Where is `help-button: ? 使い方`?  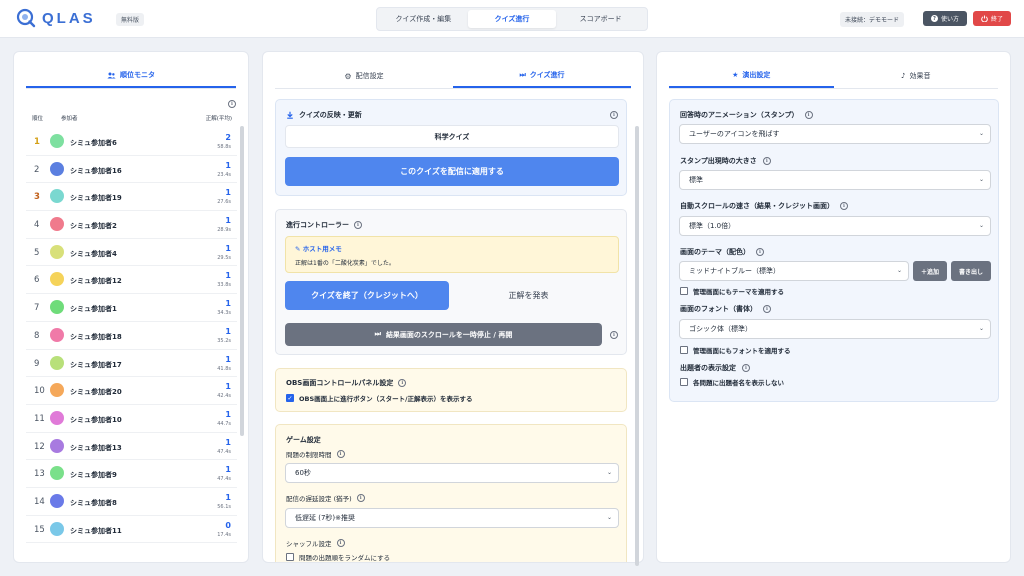 help-button: ? 使い方 is located at coordinates (945, 18).